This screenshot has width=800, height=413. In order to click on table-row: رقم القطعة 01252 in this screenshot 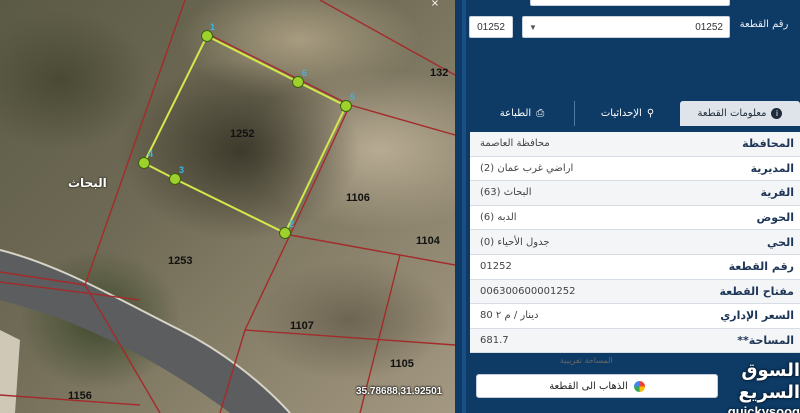, I will do `click(635, 267)`.